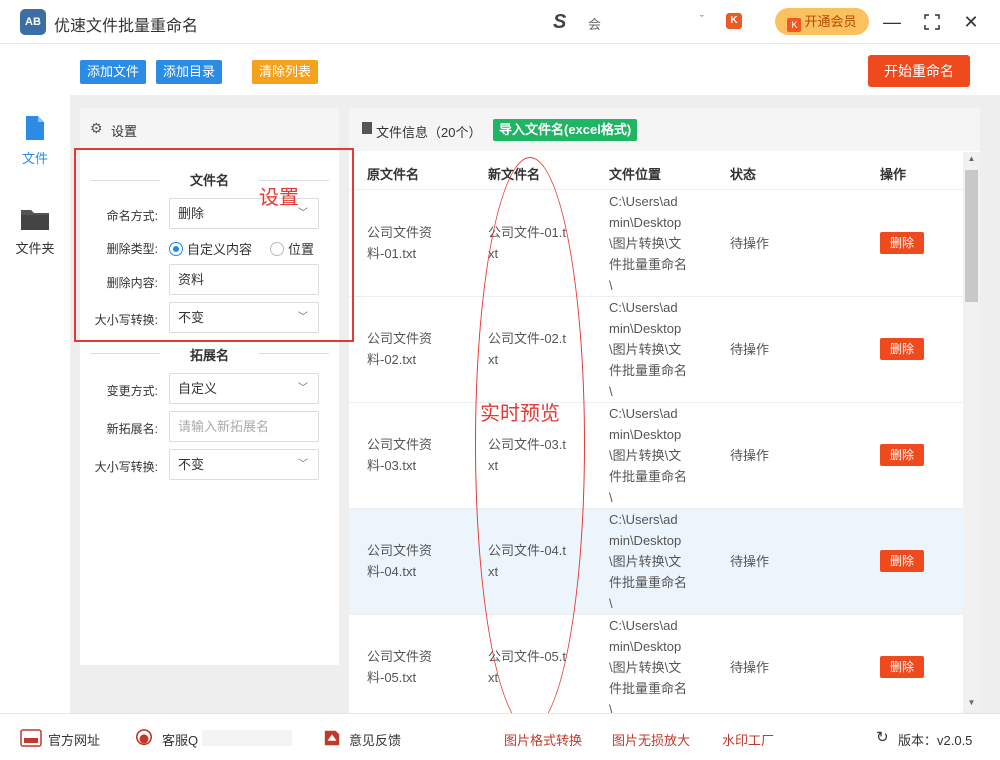  Describe the element at coordinates (244, 464) in the screenshot. I see `ext-case-select: 不变 ﹀` at that location.